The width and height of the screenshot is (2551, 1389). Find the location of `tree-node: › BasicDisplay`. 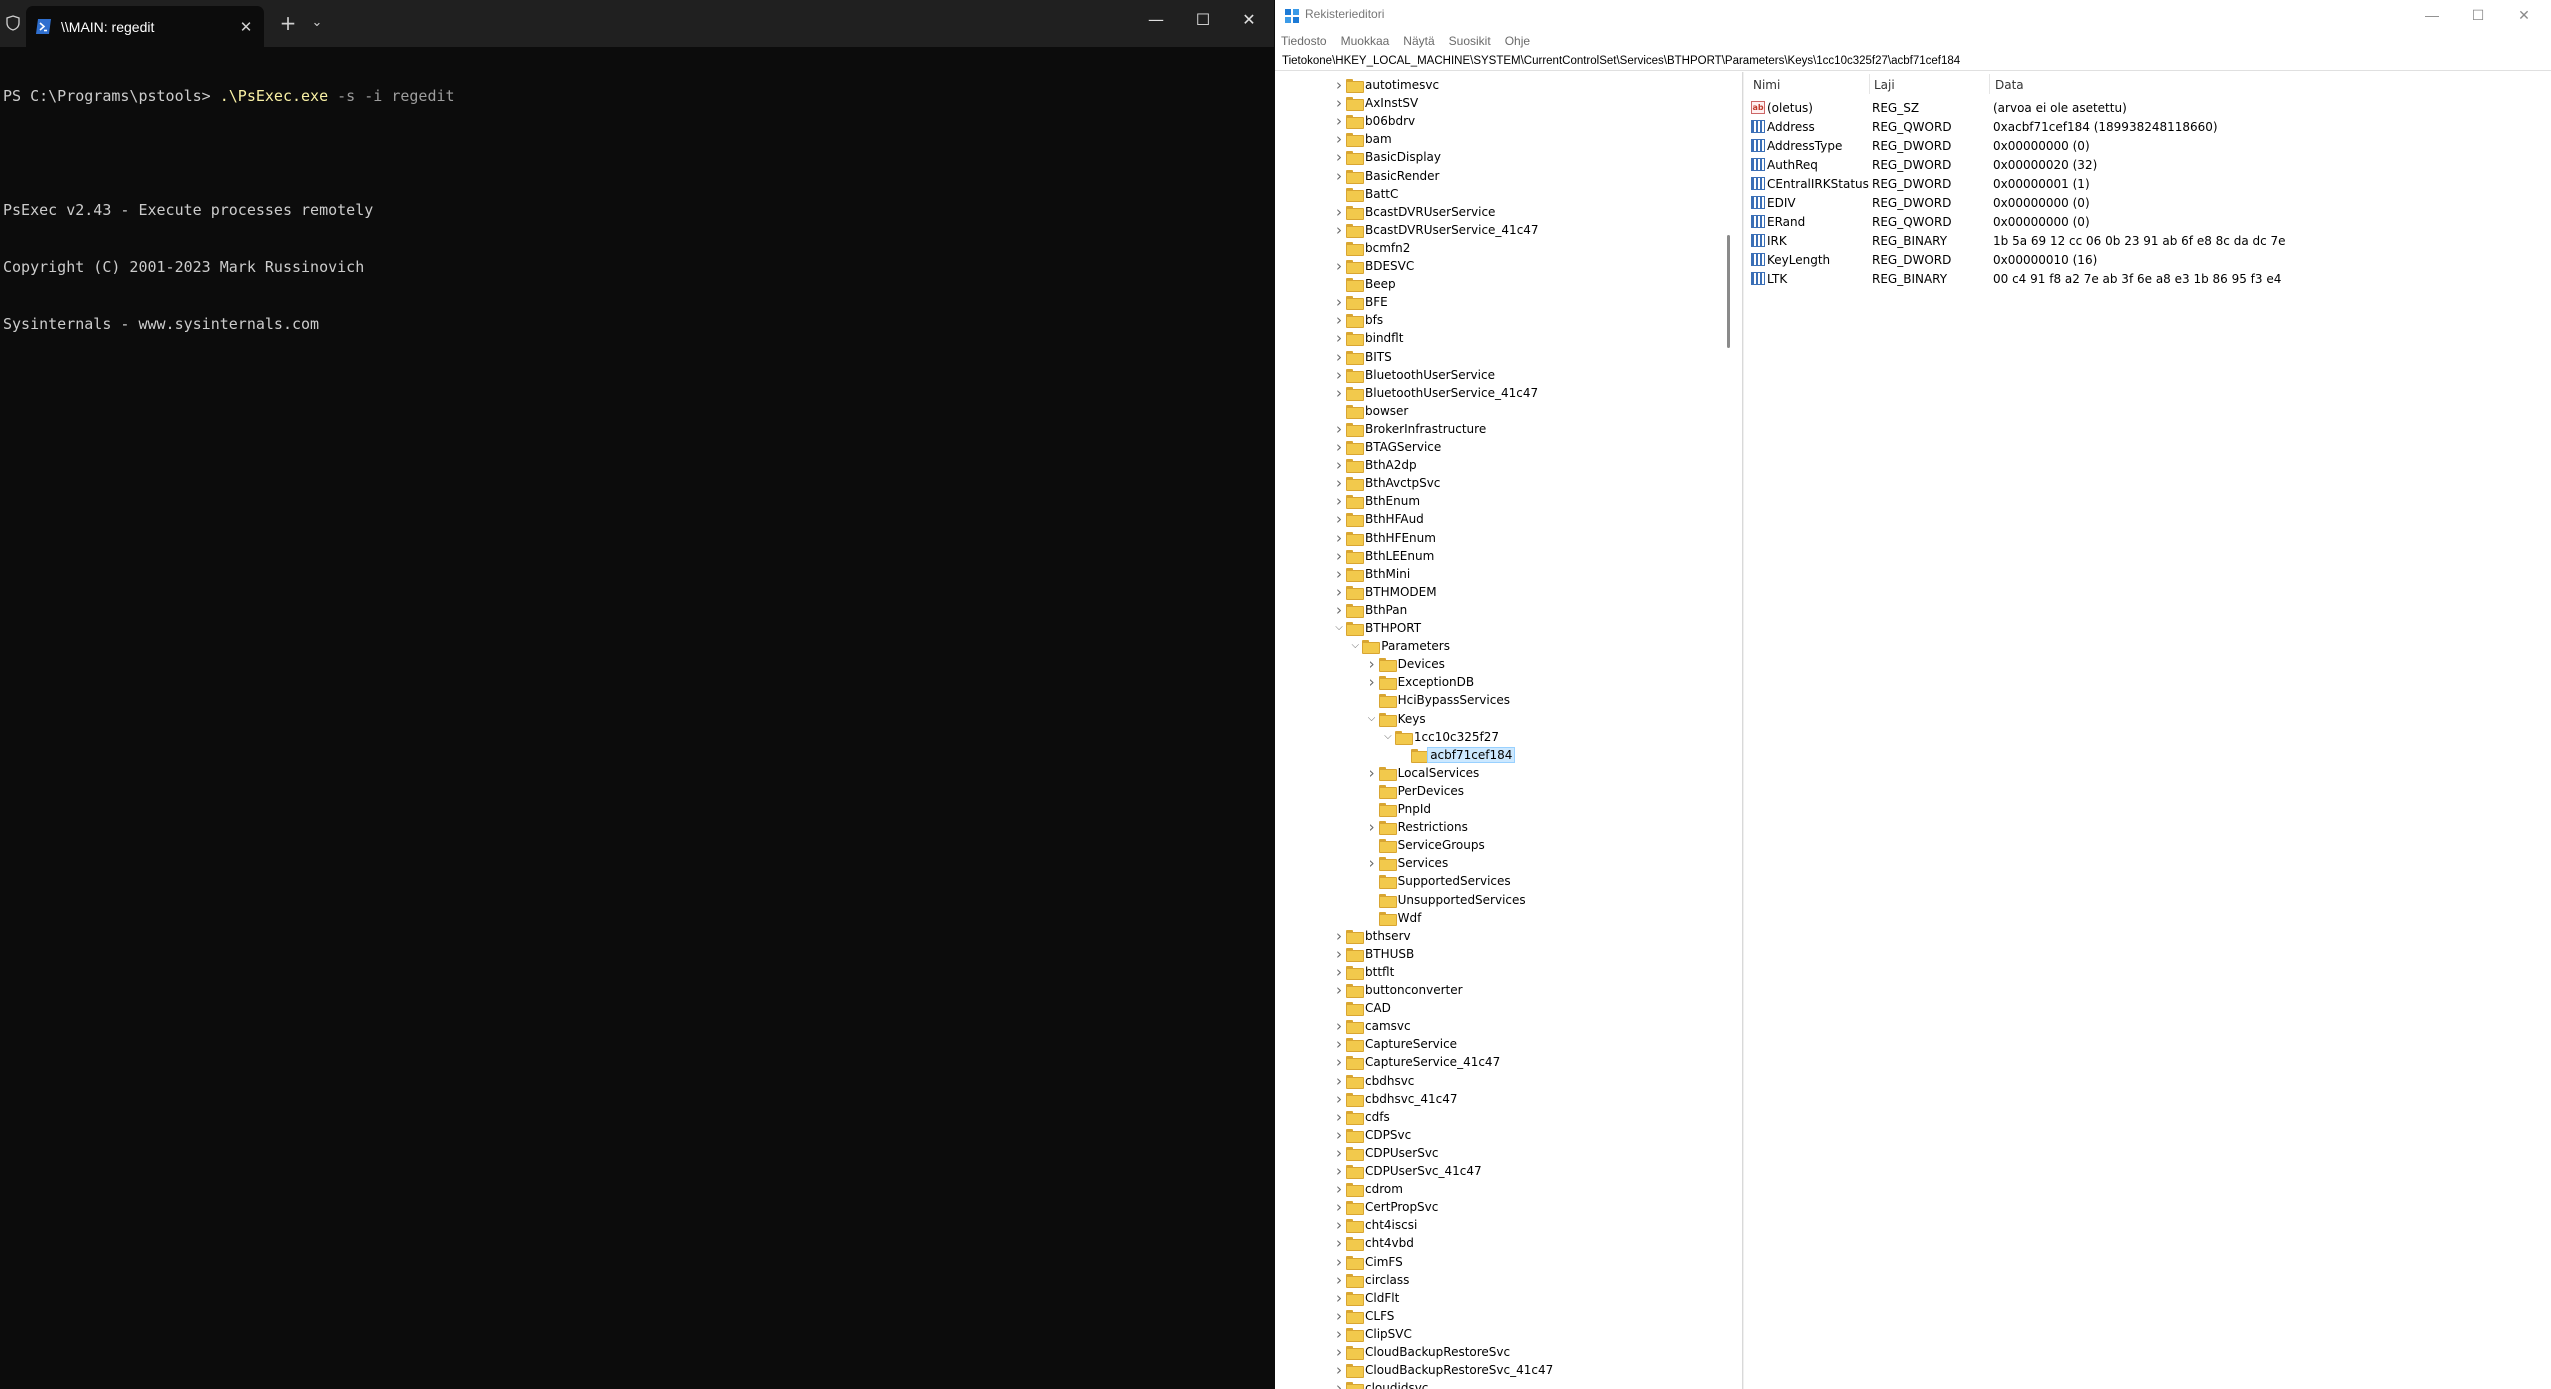

tree-node: › BasicDisplay is located at coordinates (1485, 157).